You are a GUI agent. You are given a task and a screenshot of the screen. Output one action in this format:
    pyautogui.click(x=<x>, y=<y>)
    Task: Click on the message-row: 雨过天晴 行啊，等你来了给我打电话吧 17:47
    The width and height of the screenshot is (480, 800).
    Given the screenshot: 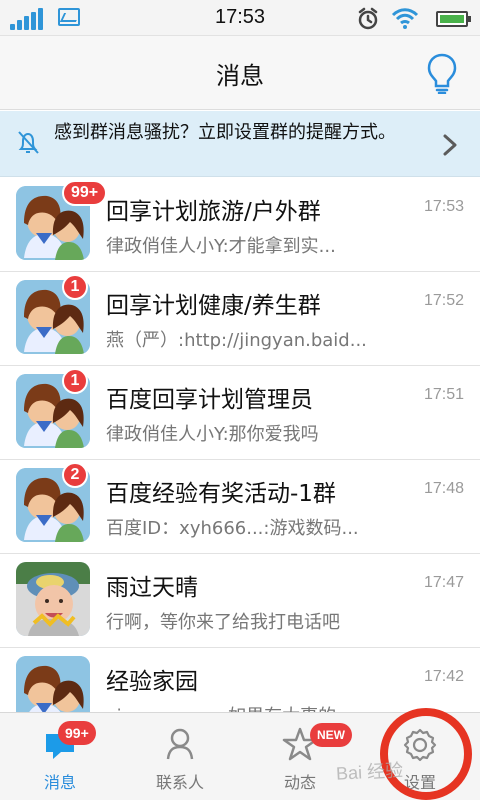 What is the action you would take?
    pyautogui.click(x=240, y=601)
    